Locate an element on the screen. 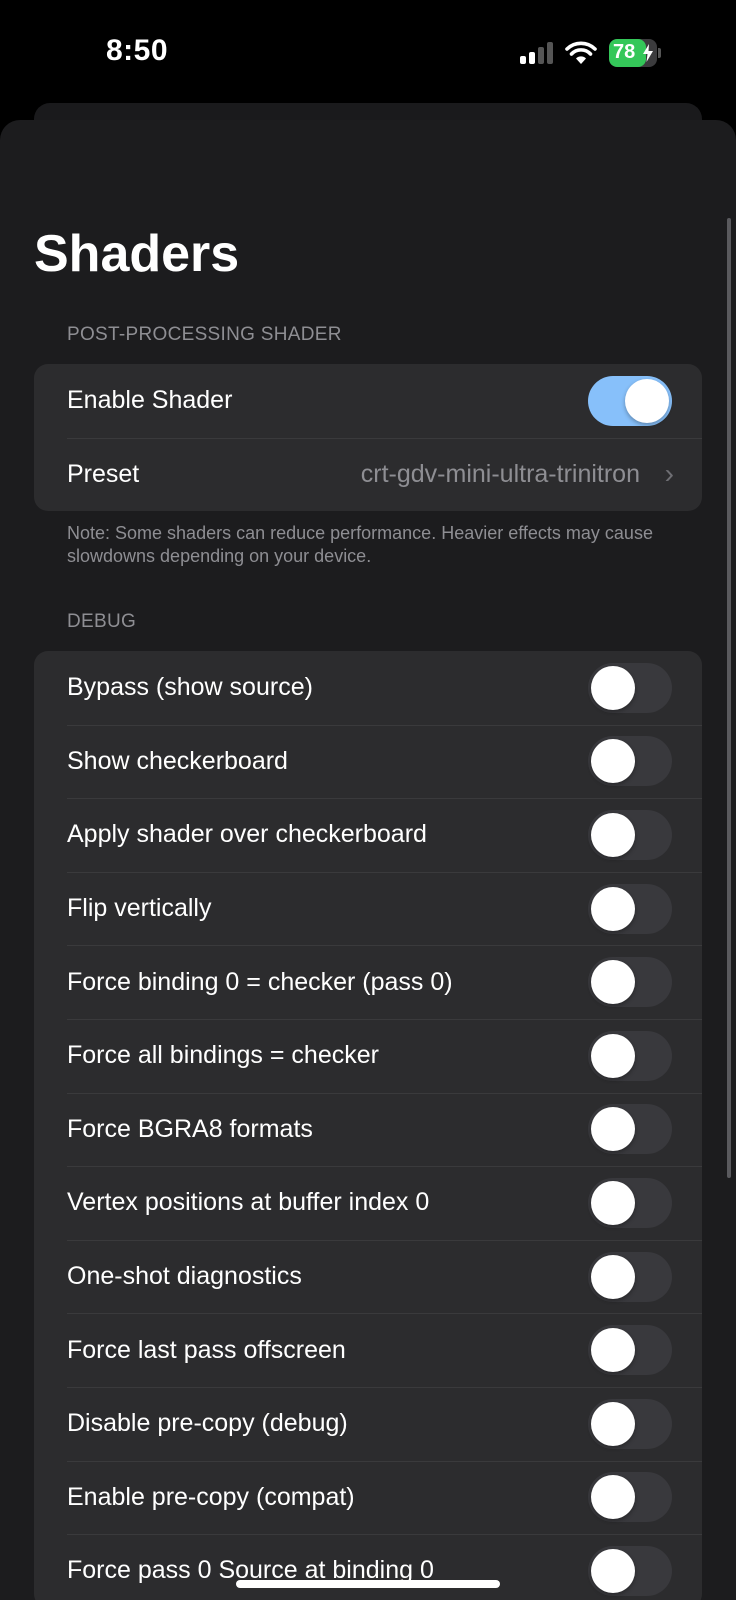 The image size is (736, 1600). section-header-post-processing: POST-PROCESSING SHADER is located at coordinates (204, 334).